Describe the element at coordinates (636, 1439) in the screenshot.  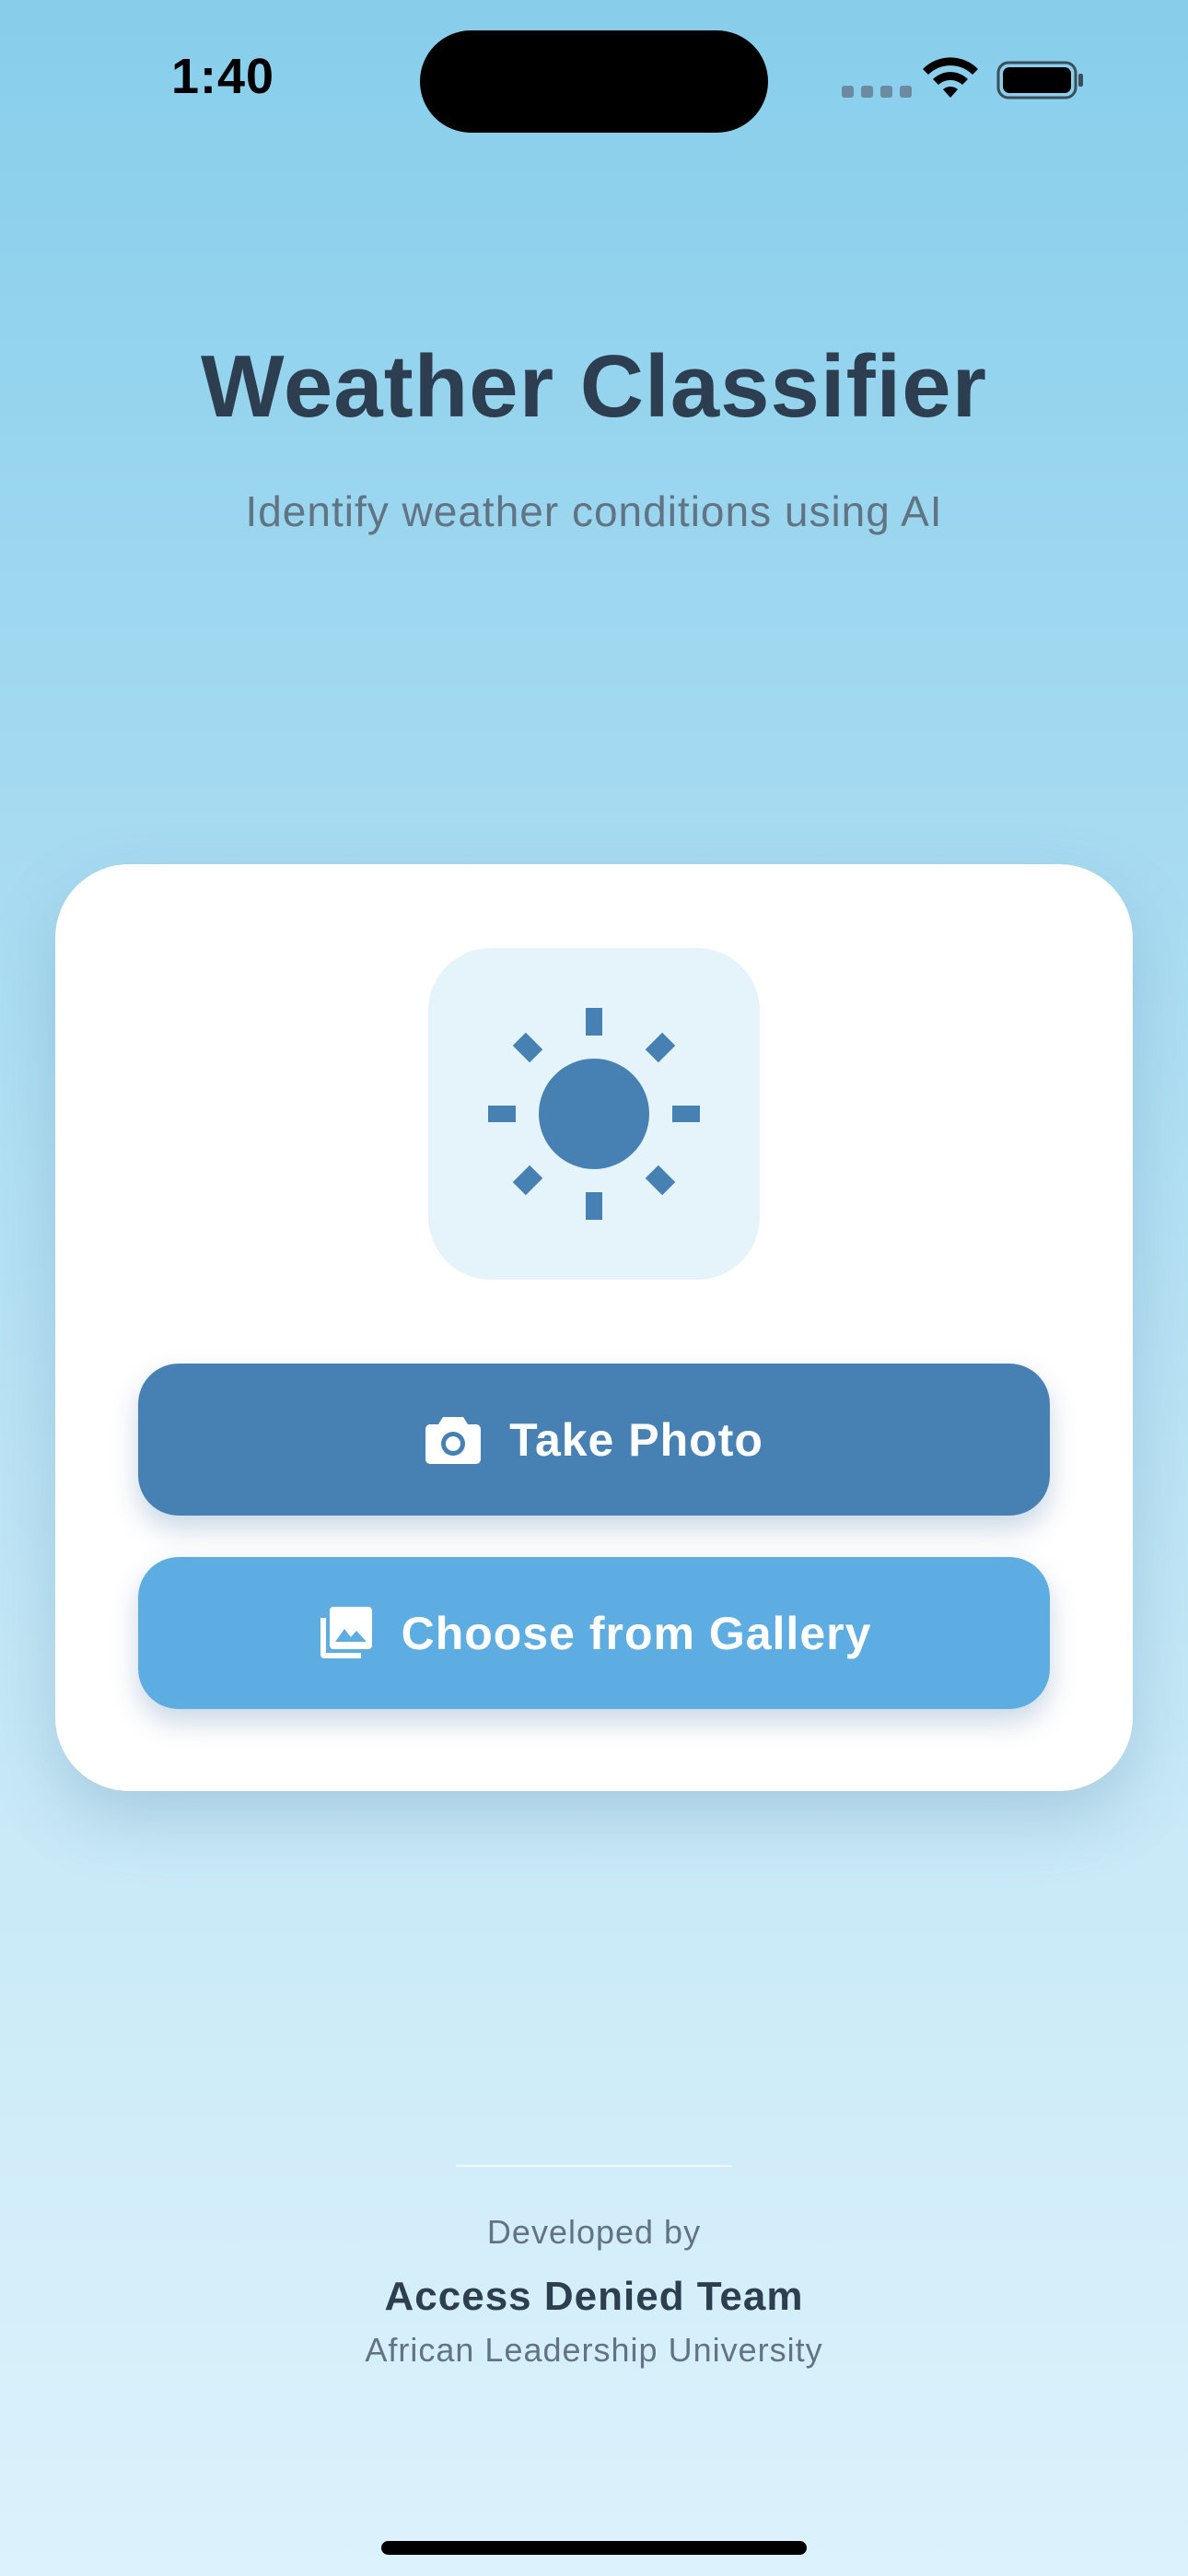
I see `take-photo-label: Take Photo` at that location.